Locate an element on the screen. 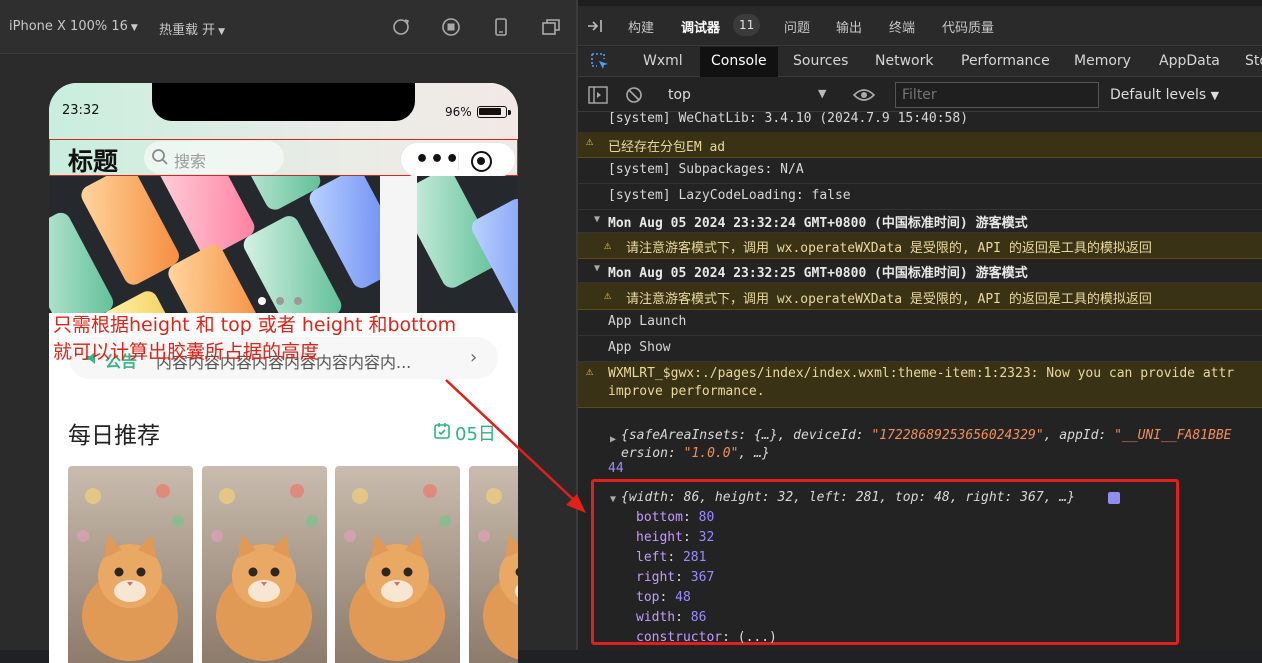 This screenshot has height=663, width=1262. banner-swiper is located at coordinates (283, 244).